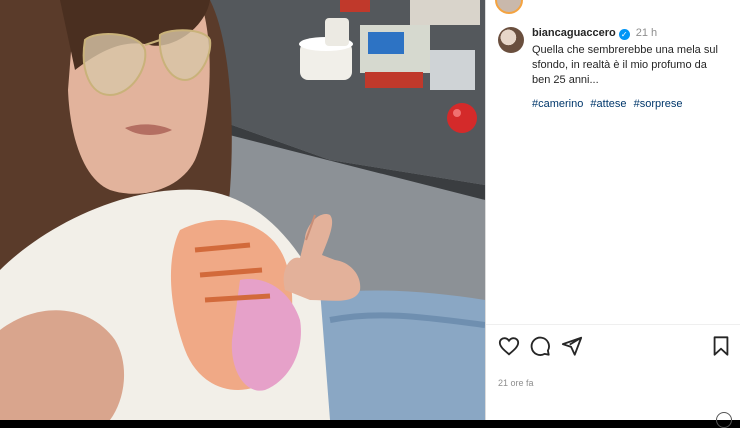 This screenshot has width=740, height=428. What do you see at coordinates (724, 420) in the screenshot?
I see `emoji-icon` at bounding box center [724, 420].